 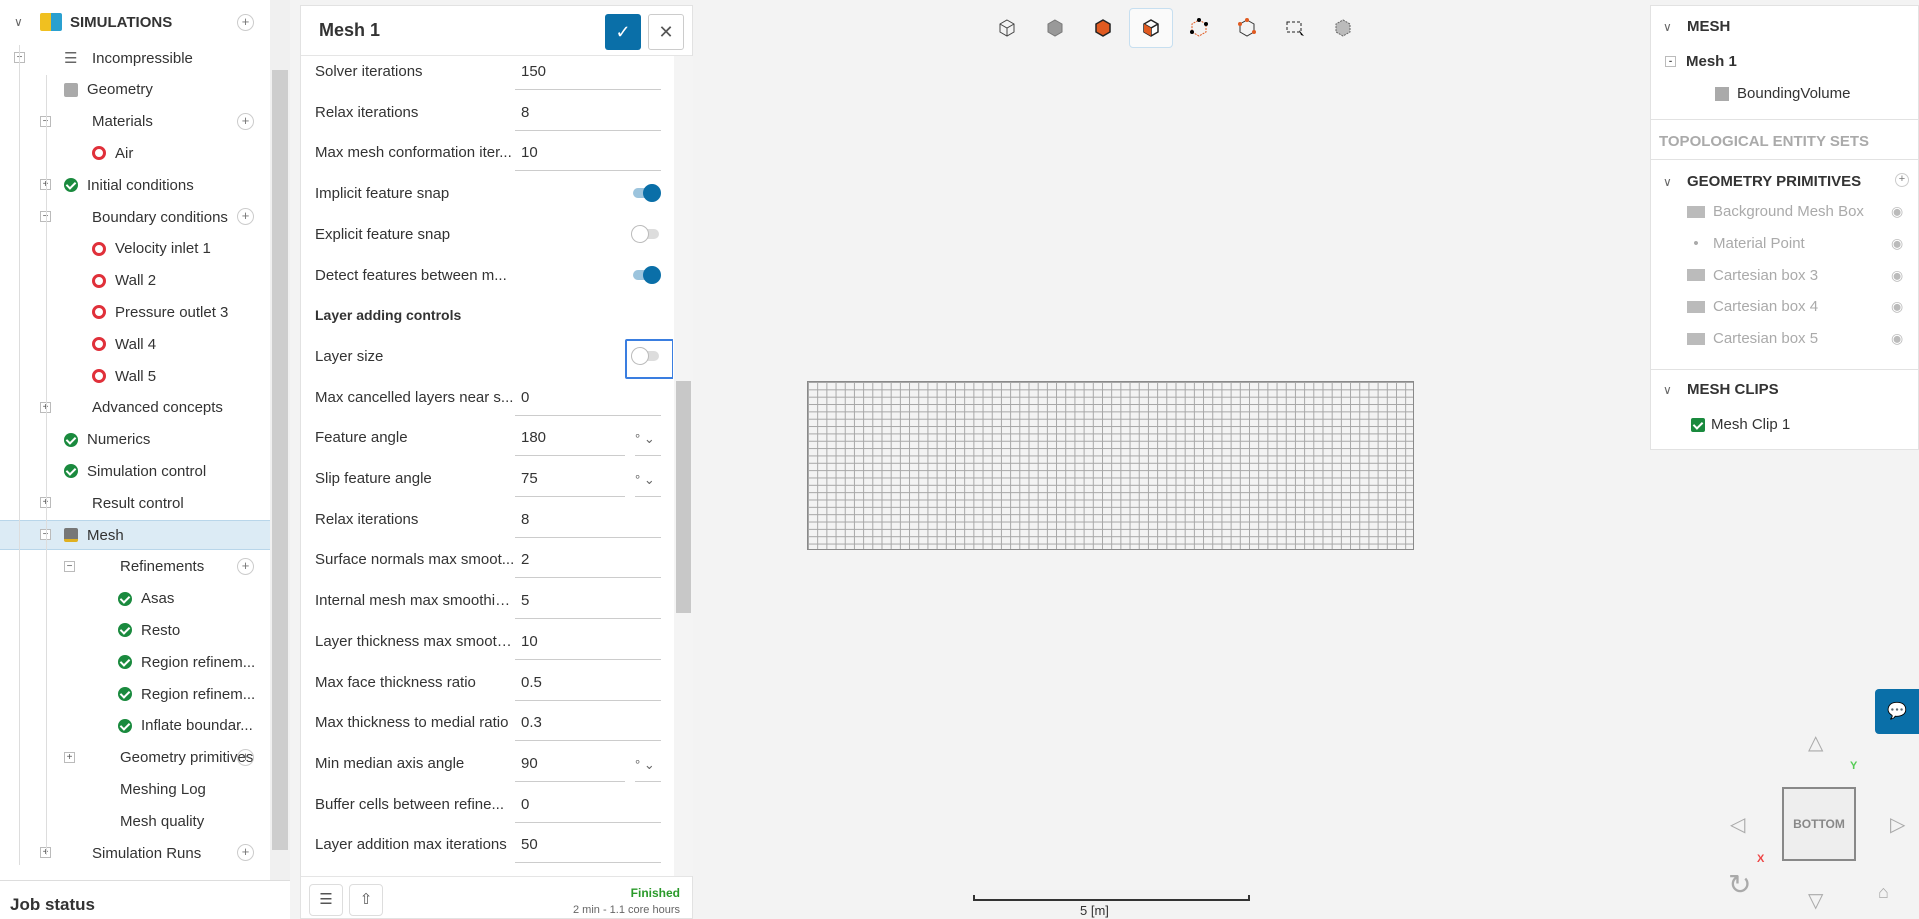 I want to click on field-input: 5, so click(x=588, y=603).